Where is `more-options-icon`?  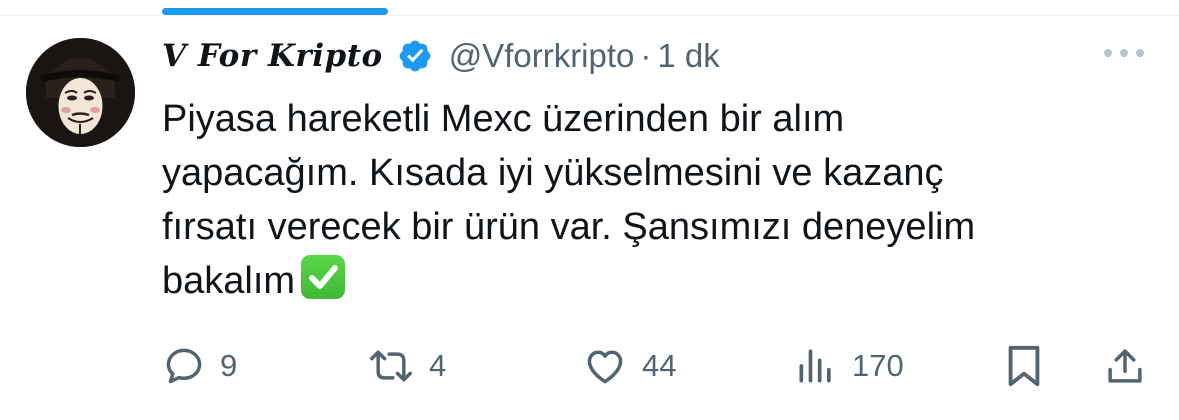
more-options-icon is located at coordinates (1124, 53).